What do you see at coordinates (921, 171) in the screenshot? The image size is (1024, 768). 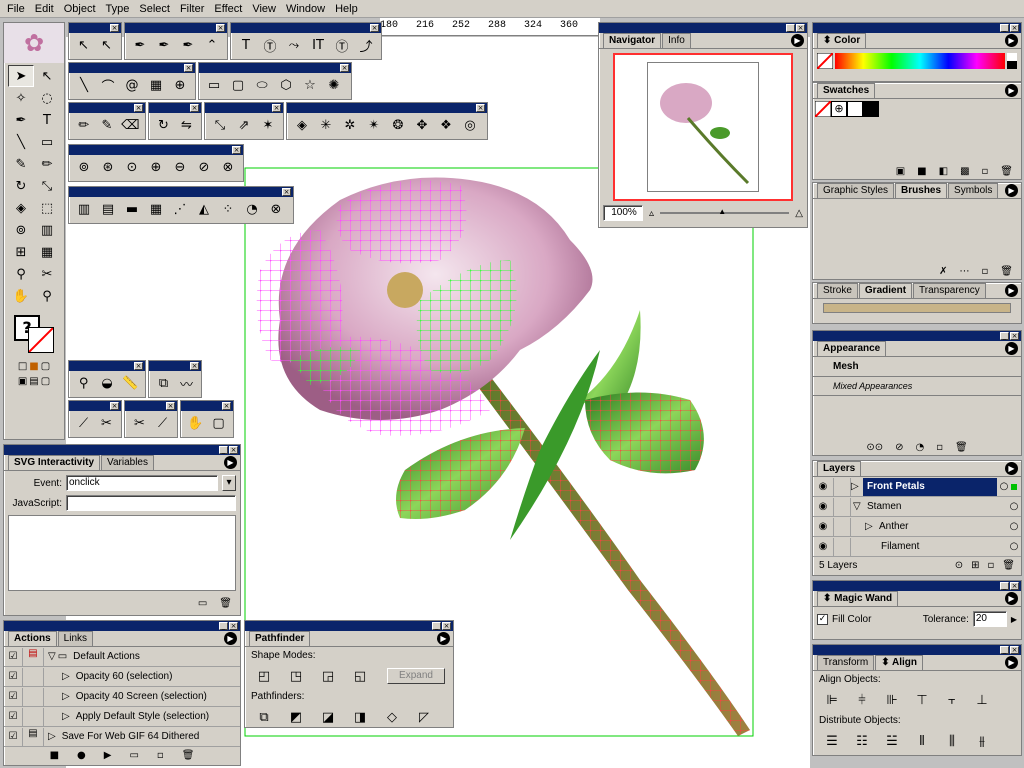 I see `show-color-swatches-icon: ■` at bounding box center [921, 171].